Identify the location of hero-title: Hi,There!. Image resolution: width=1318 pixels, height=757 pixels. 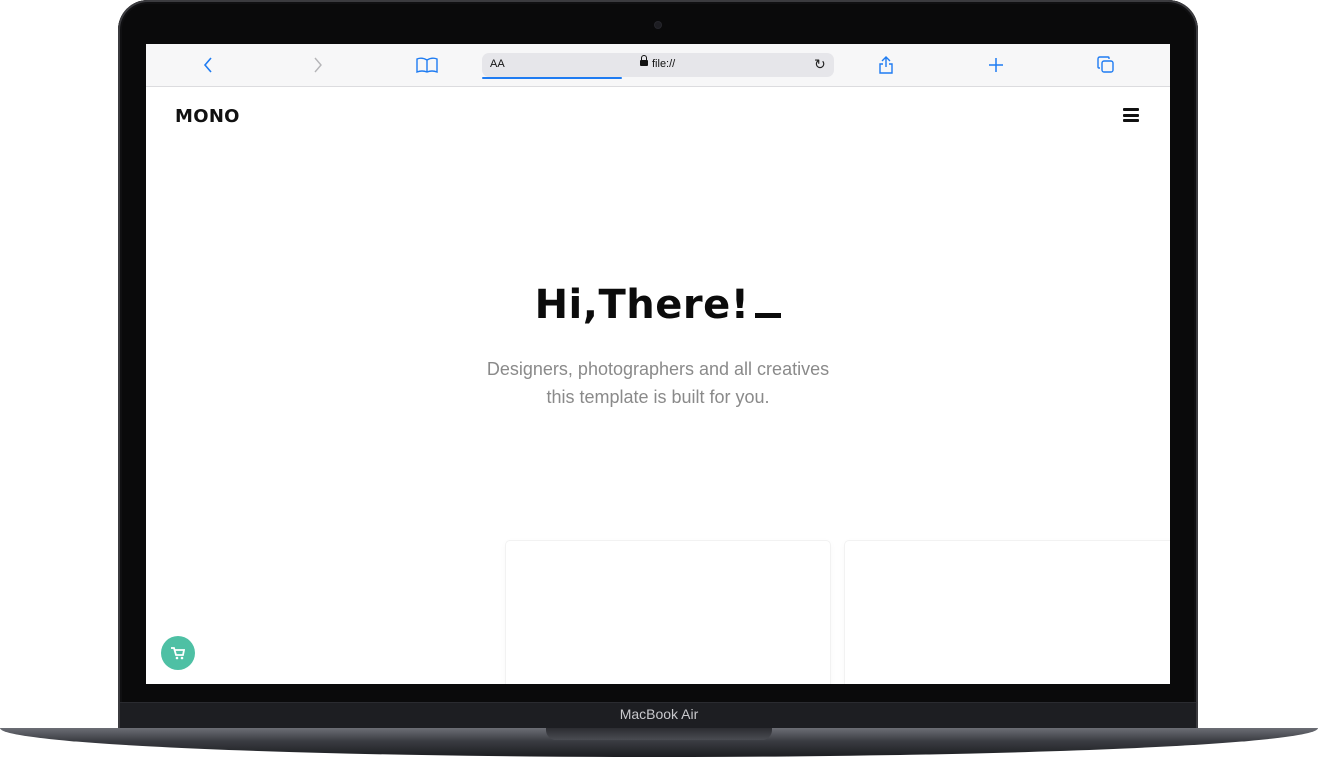
(658, 305).